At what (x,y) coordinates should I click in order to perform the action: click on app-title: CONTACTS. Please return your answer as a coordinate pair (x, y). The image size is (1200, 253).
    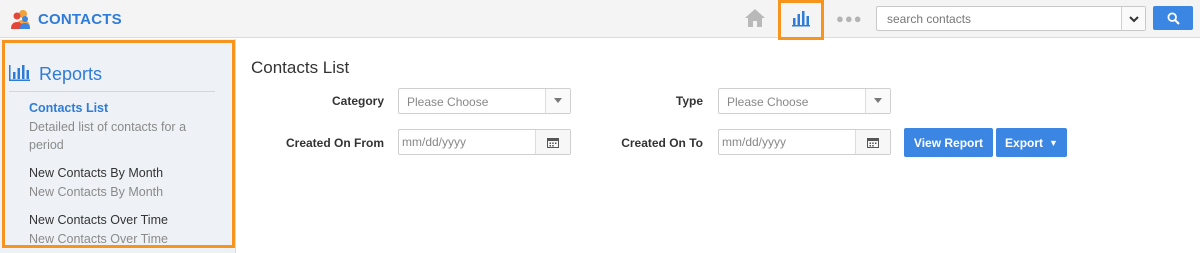
    Looking at the image, I should click on (80, 19).